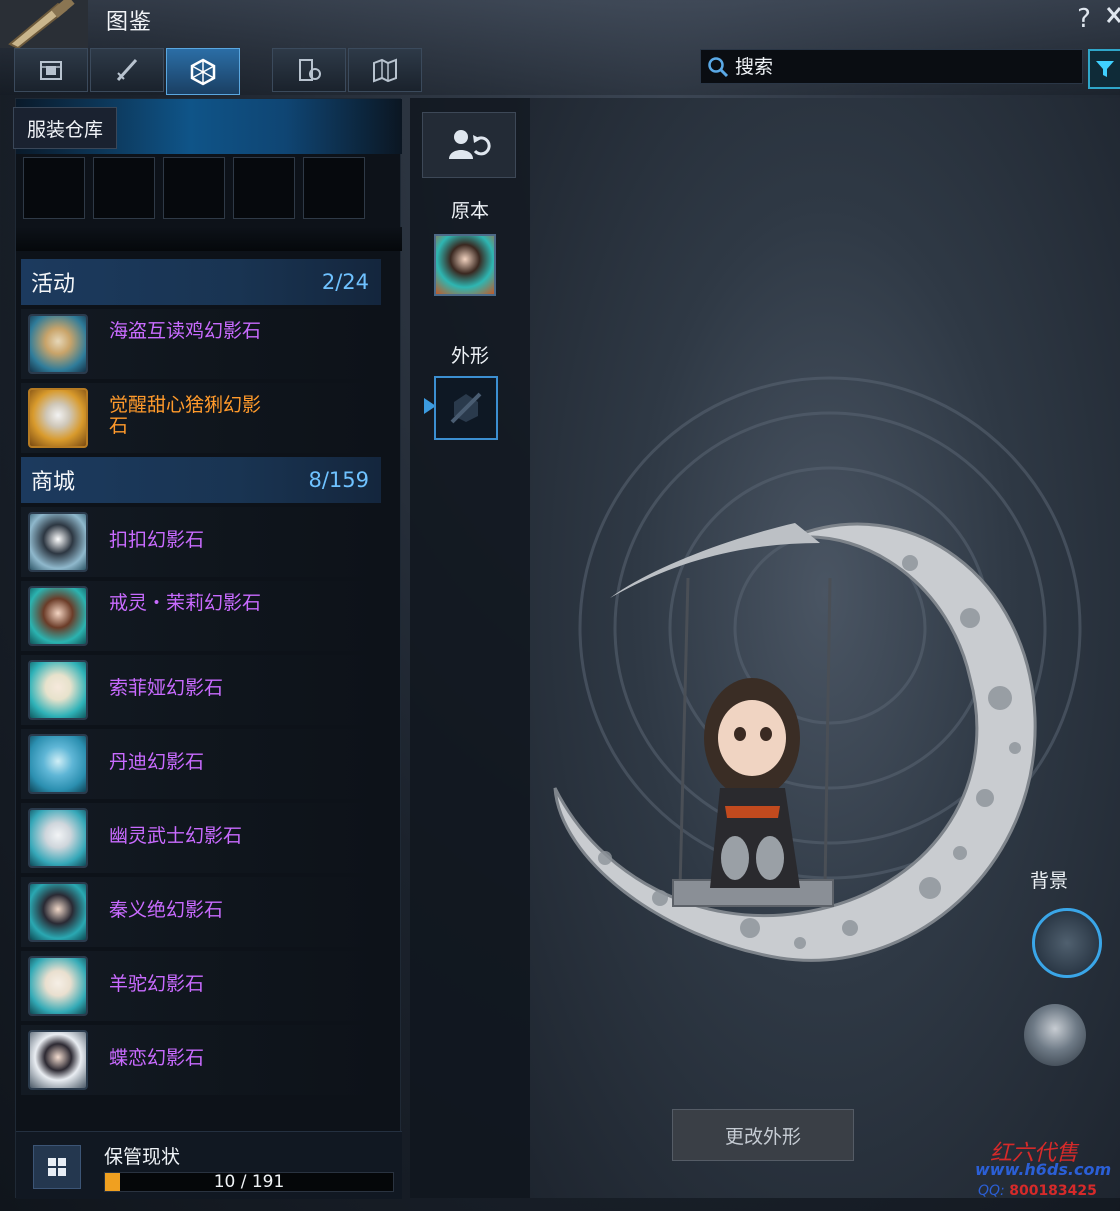 Image resolution: width=1120 pixels, height=1211 pixels. I want to click on item-name: 扣扣幻影石, so click(157, 540).